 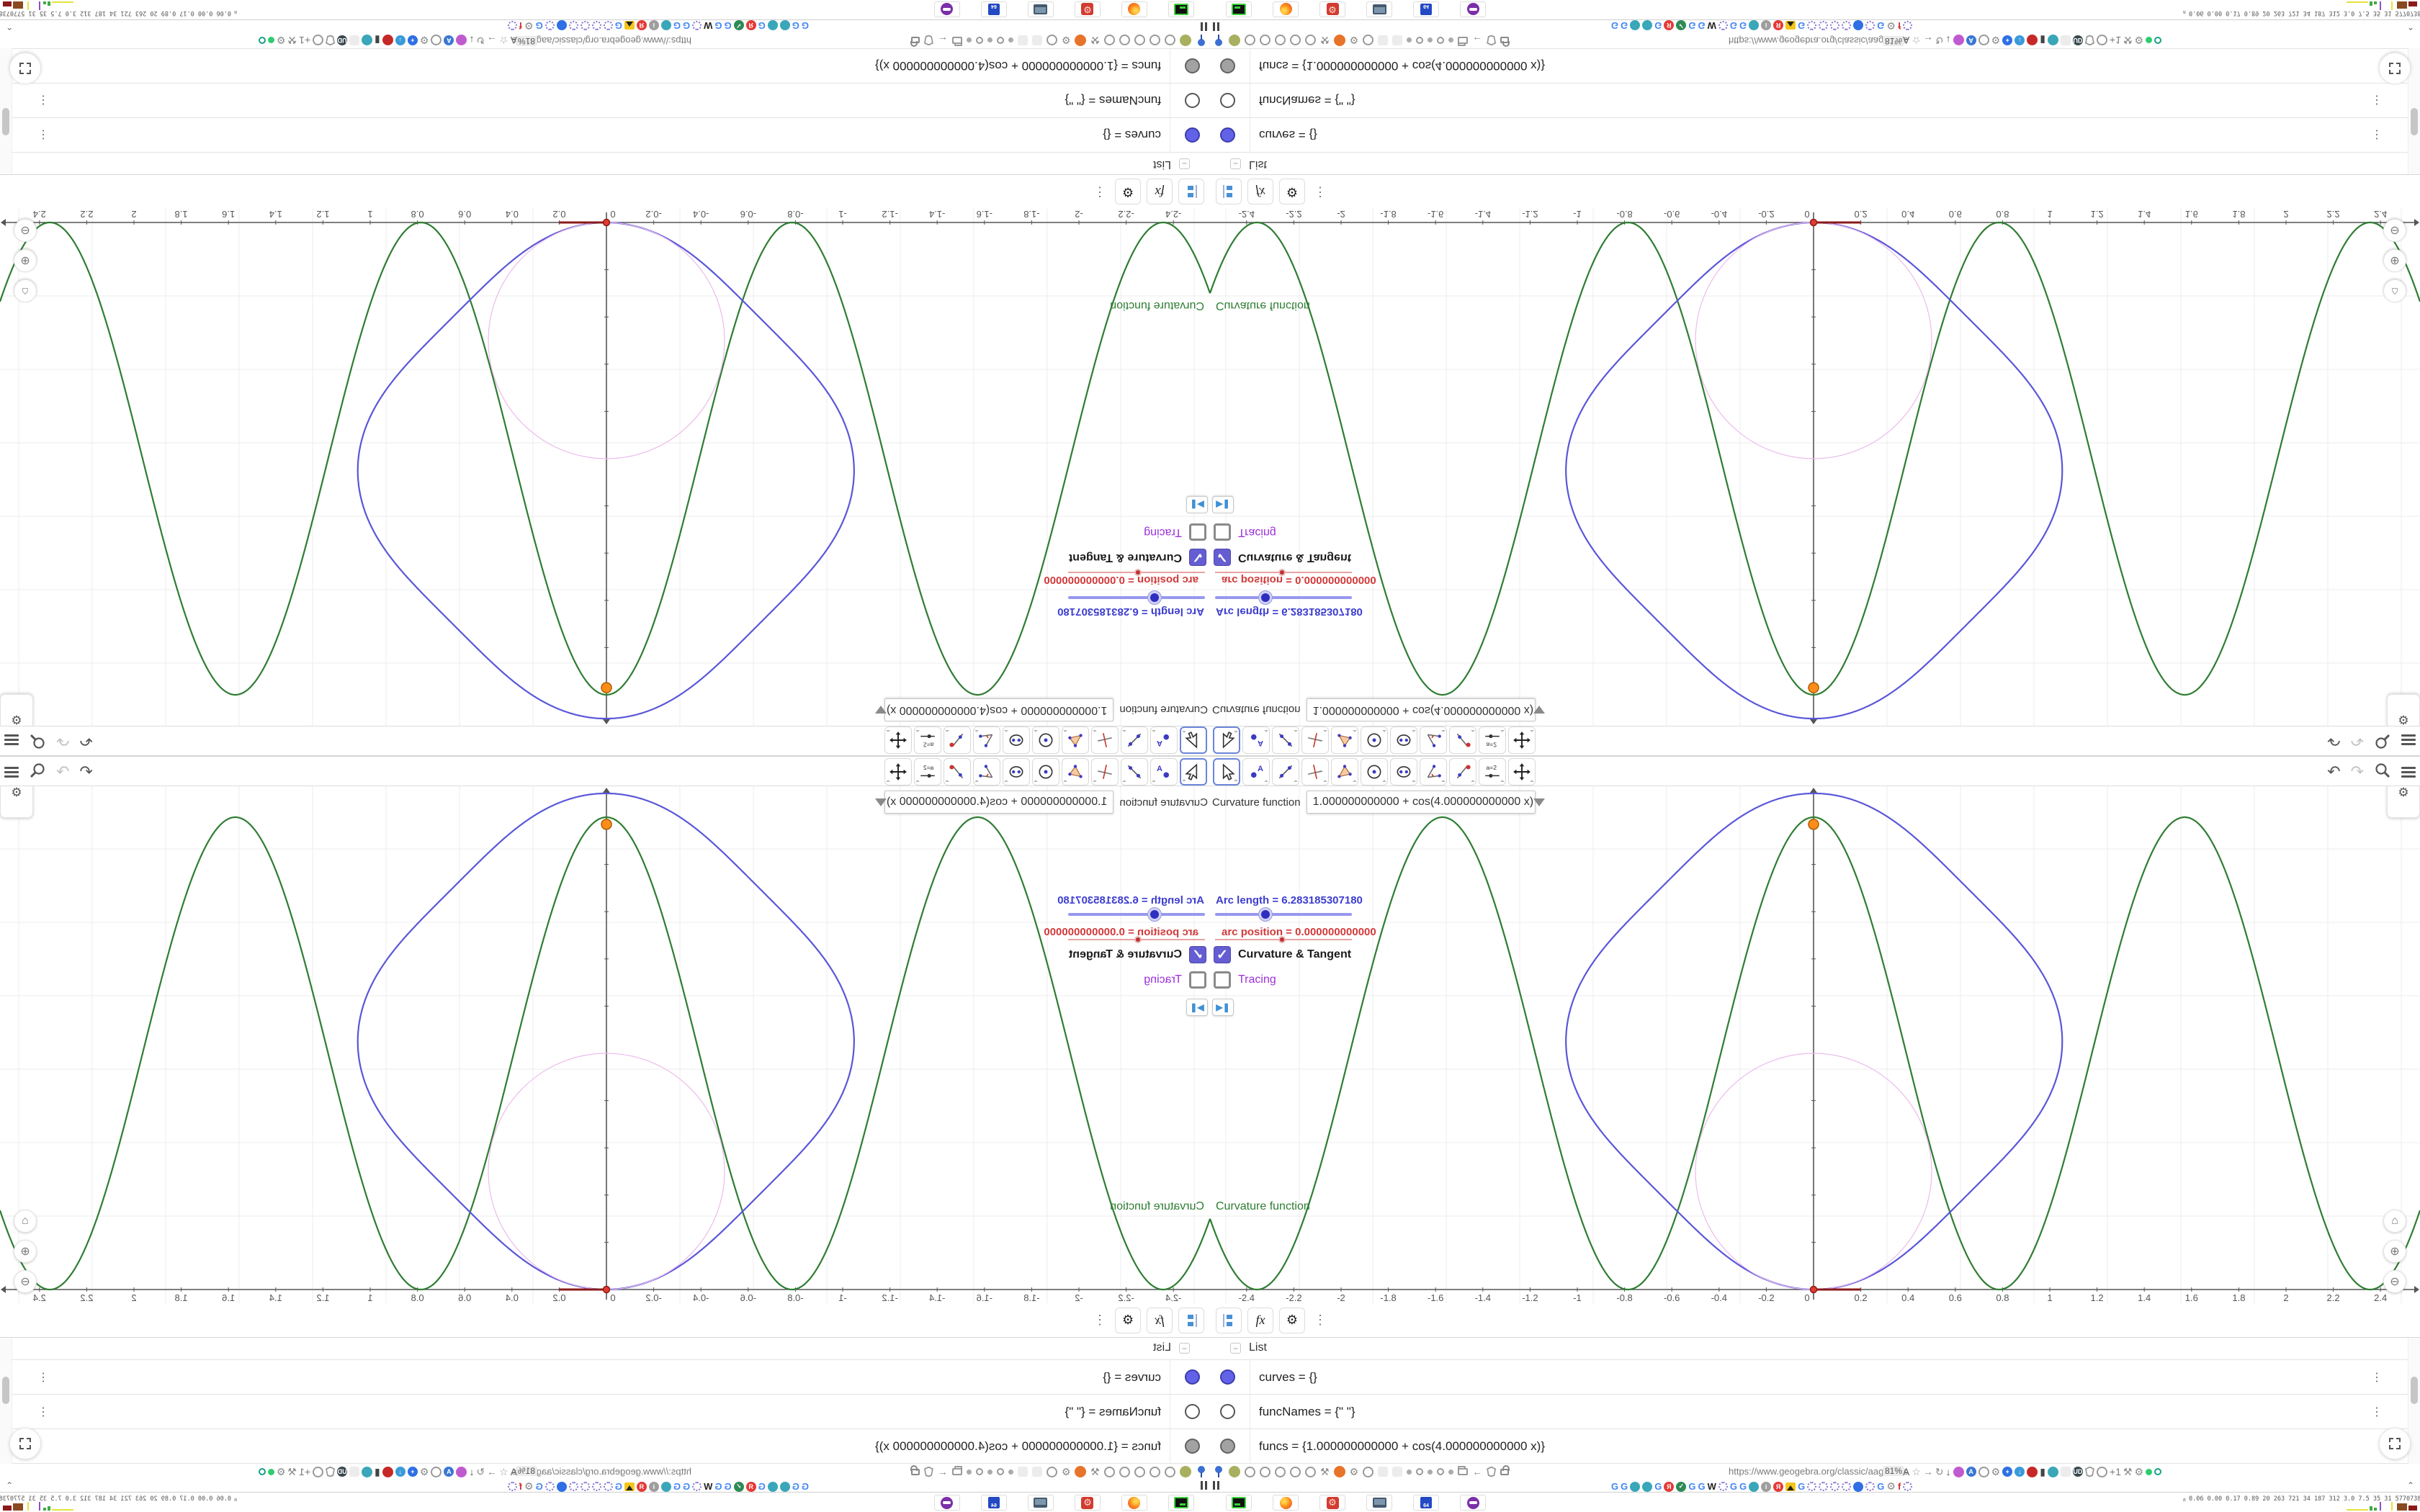 What do you see at coordinates (400, 1472) in the screenshot?
I see `down-extension-icon: ↓` at bounding box center [400, 1472].